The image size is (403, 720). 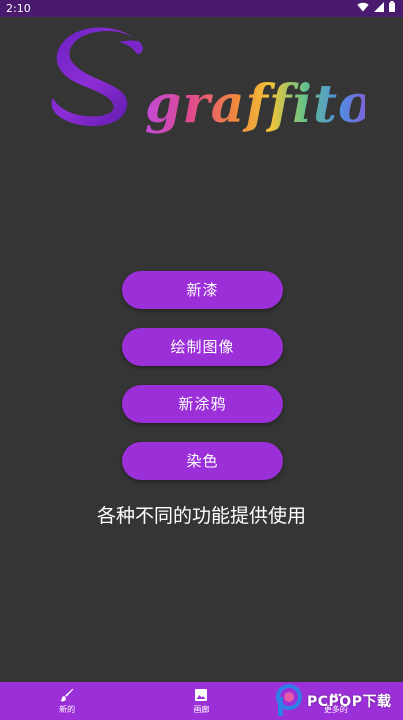 What do you see at coordinates (336, 701) in the screenshot?
I see `nav-item-more: 更多的` at bounding box center [336, 701].